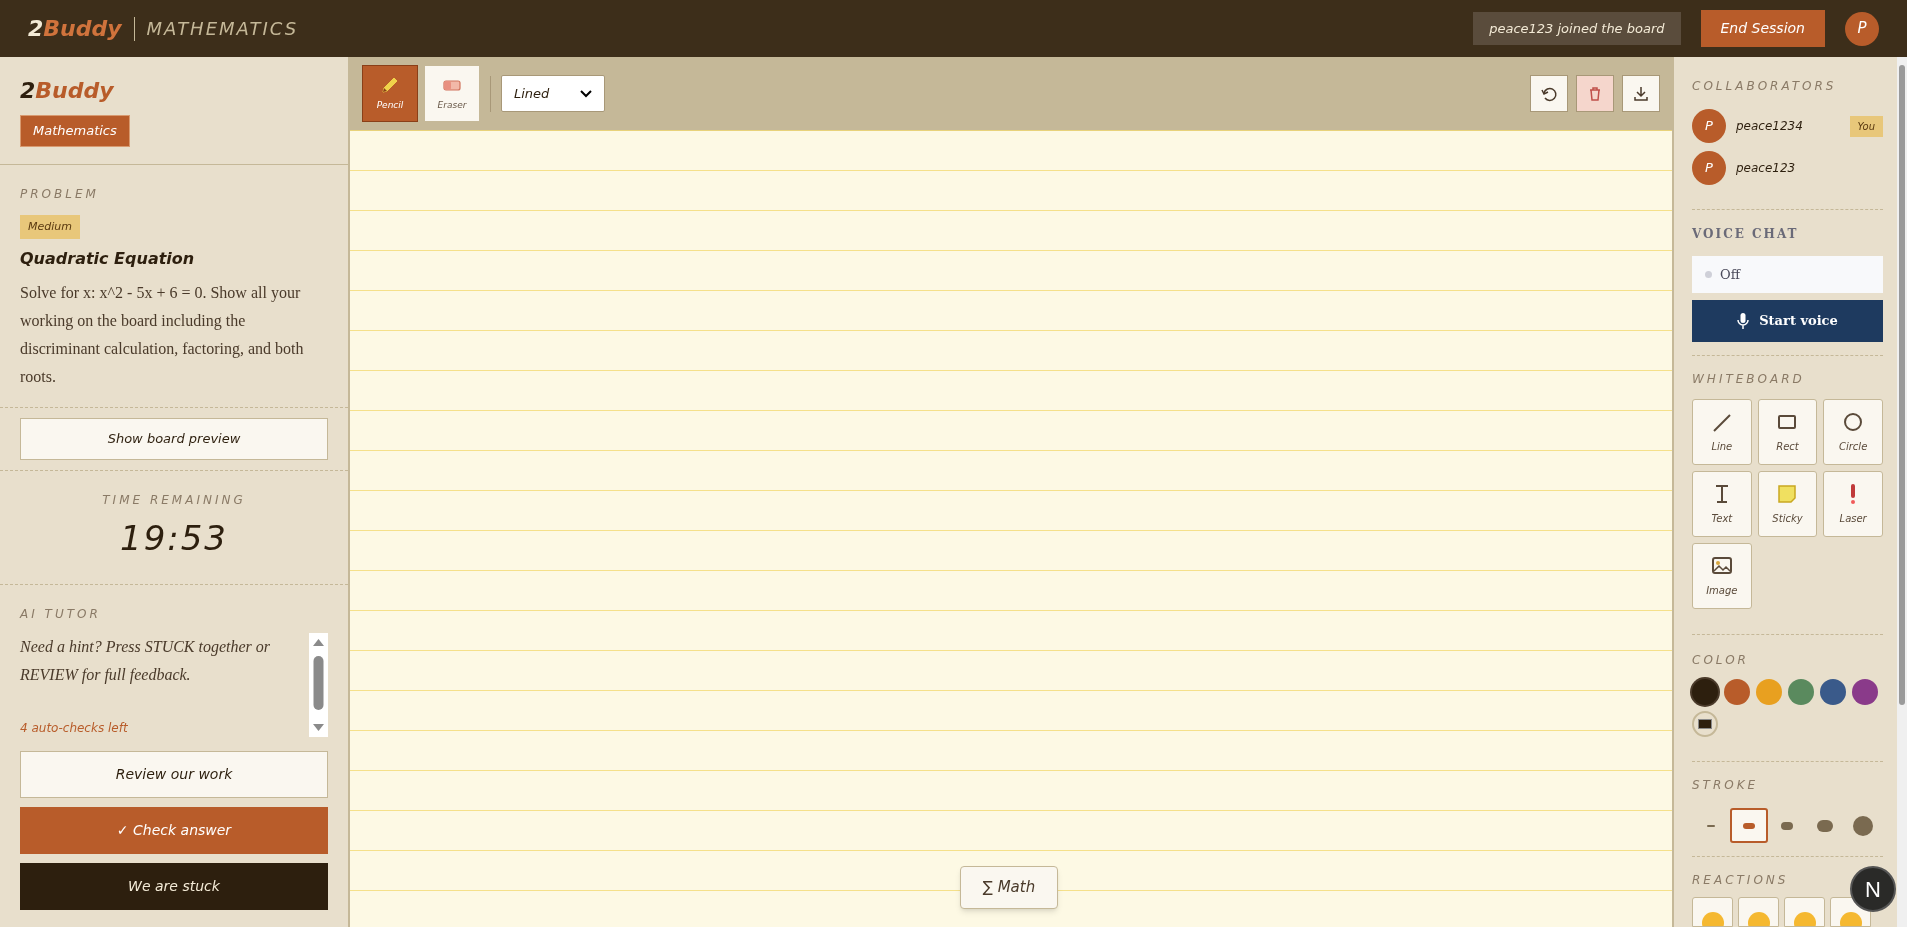  What do you see at coordinates (390, 93) in the screenshot?
I see `tool-button: Pencil` at bounding box center [390, 93].